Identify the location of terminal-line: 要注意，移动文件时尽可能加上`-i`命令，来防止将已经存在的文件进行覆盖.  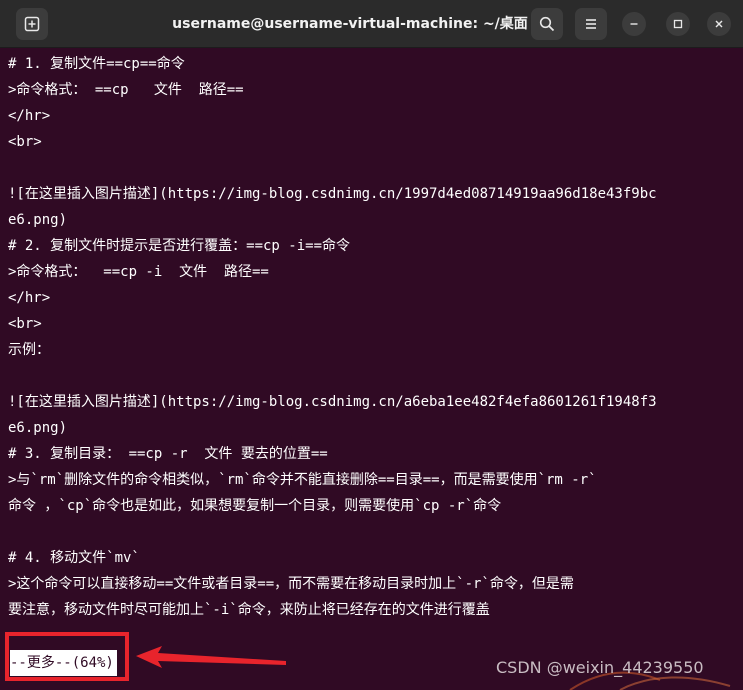
(249, 610).